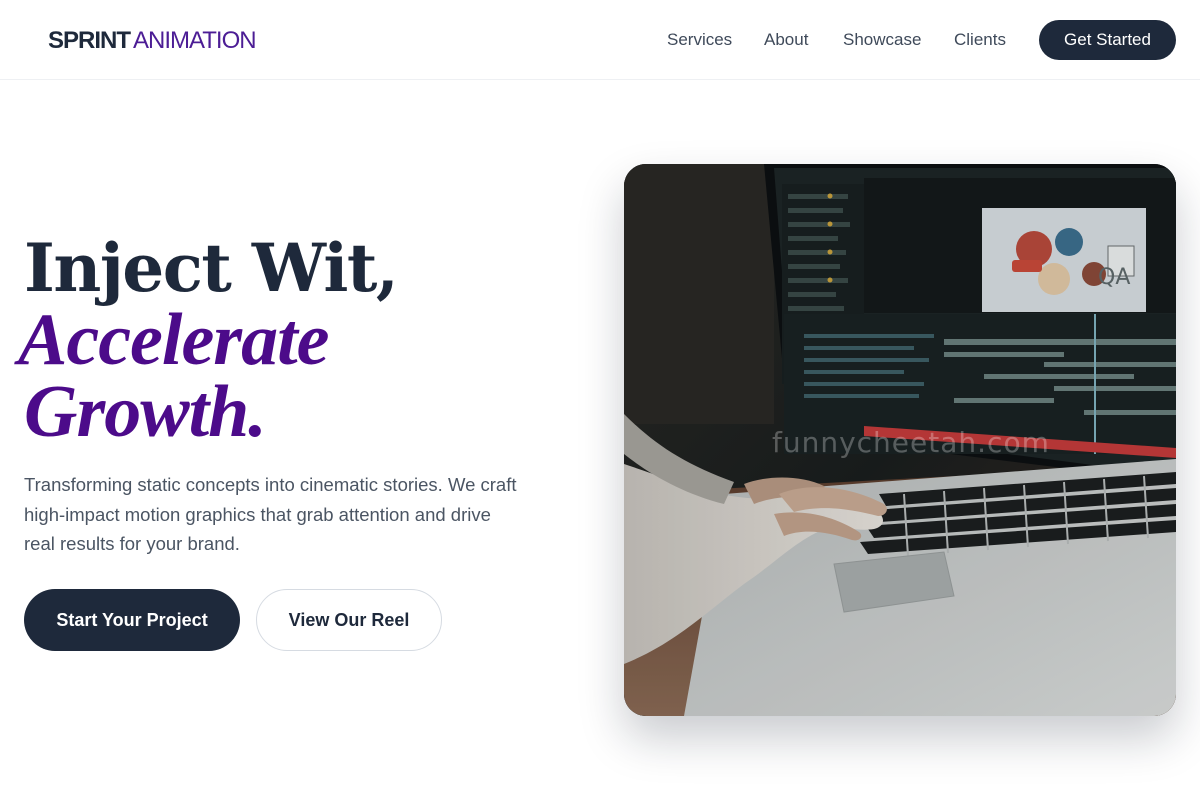 This screenshot has width=1200, height=800. Describe the element at coordinates (349, 620) in the screenshot. I see `view-reel-button: View Our Reel` at that location.